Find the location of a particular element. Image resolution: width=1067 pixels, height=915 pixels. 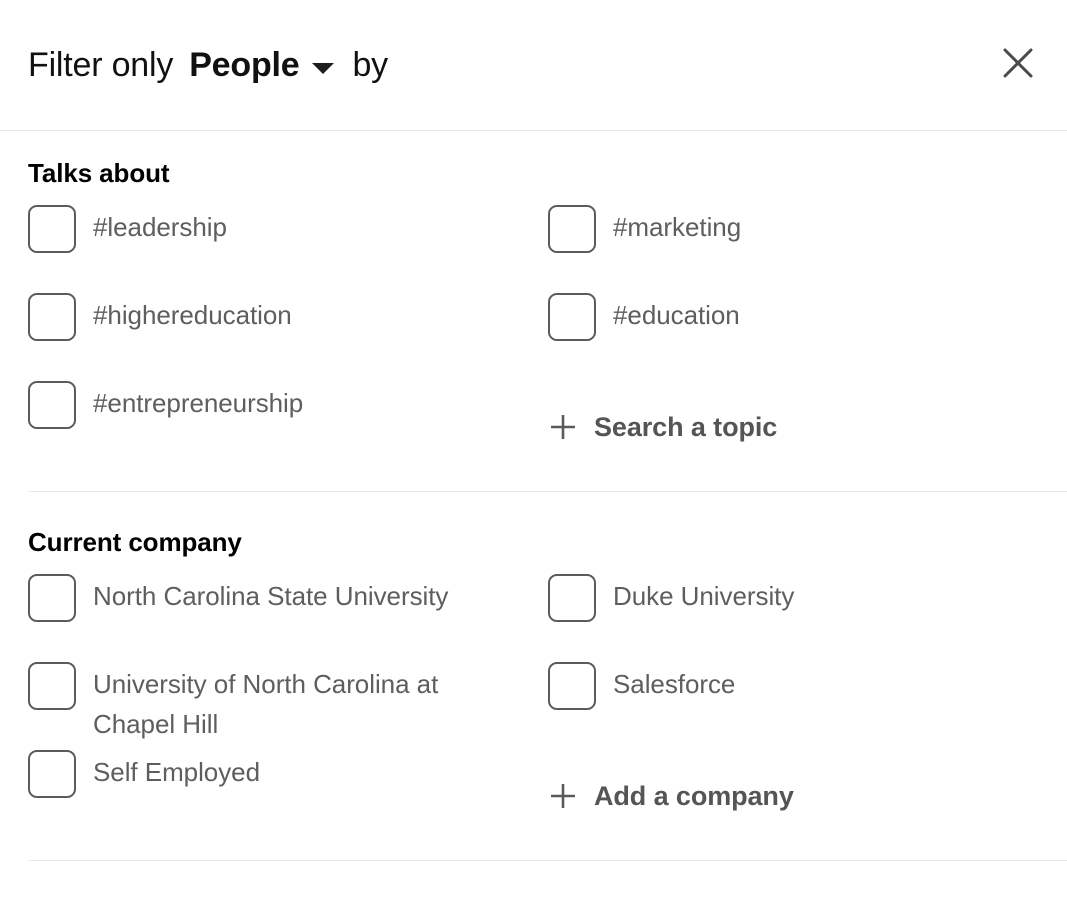

entity-type-dropdown: People is located at coordinates (262, 65).